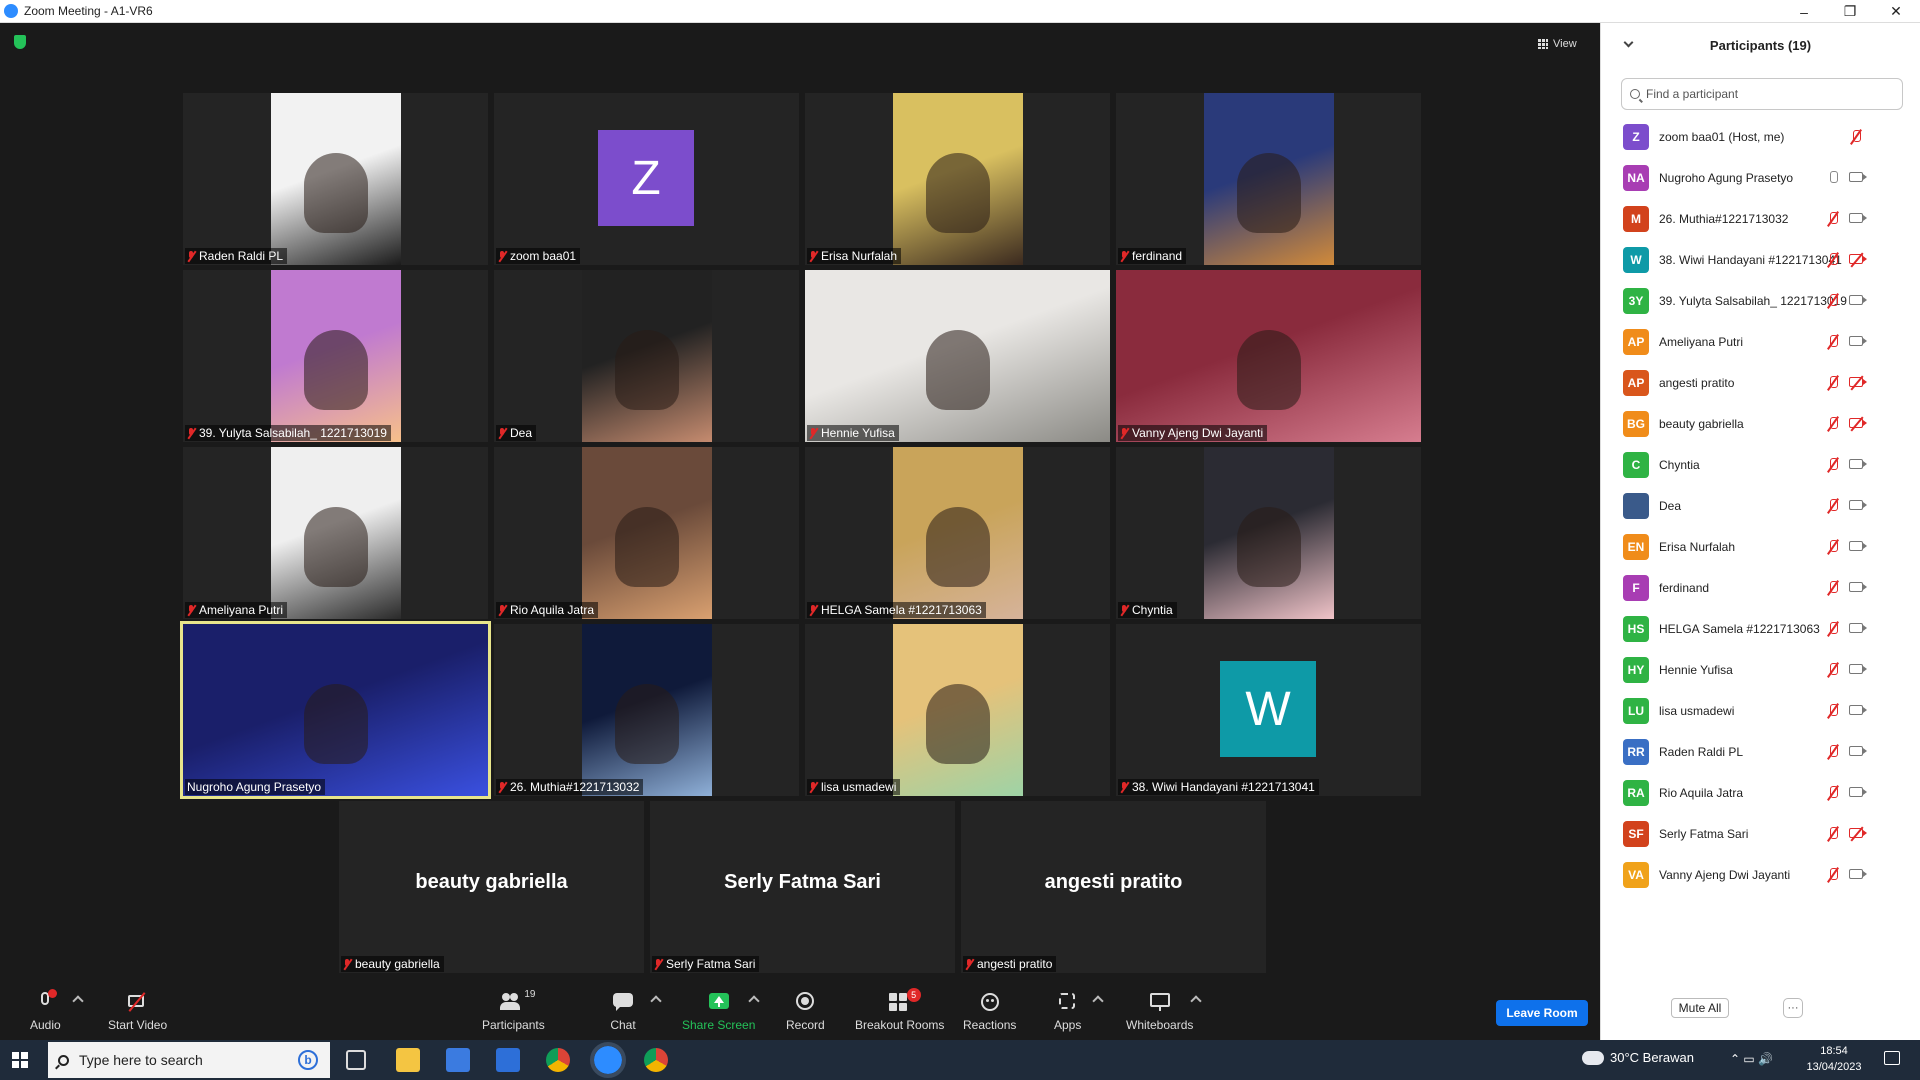 The height and width of the screenshot is (1080, 1920). What do you see at coordinates (899, 1010) in the screenshot?
I see `breakout-rooms-button: 5 Breakout Rooms` at bounding box center [899, 1010].